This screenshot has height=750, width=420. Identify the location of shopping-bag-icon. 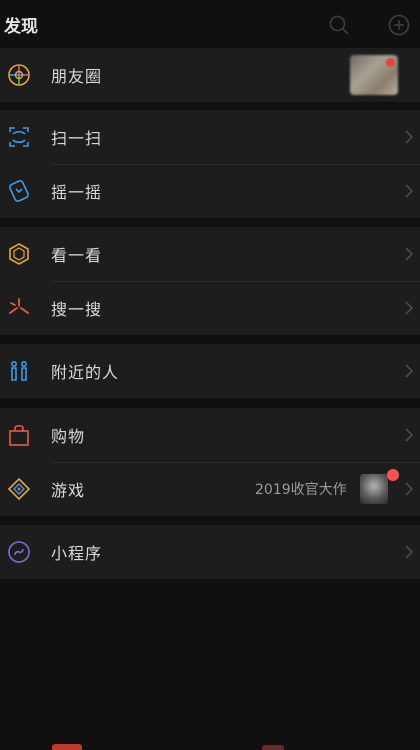
(19, 435).